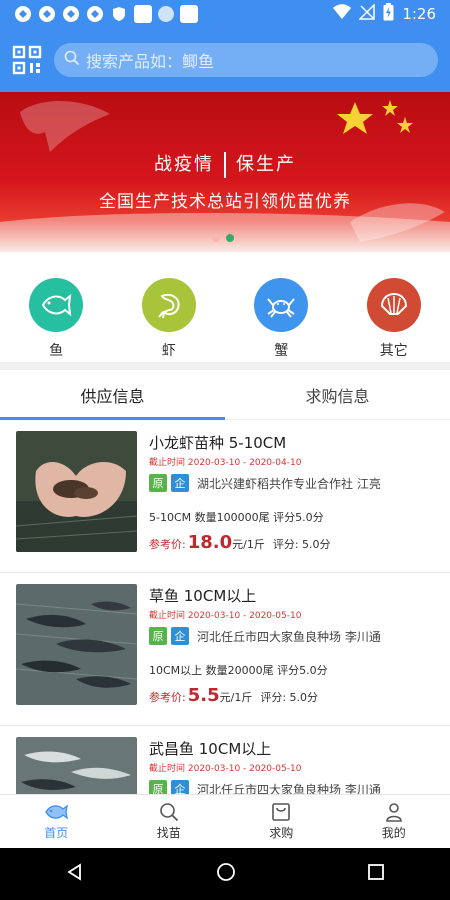 The image size is (450, 900). Describe the element at coordinates (184, 164) in the screenshot. I see `banner-text-left: 战疫情` at that location.